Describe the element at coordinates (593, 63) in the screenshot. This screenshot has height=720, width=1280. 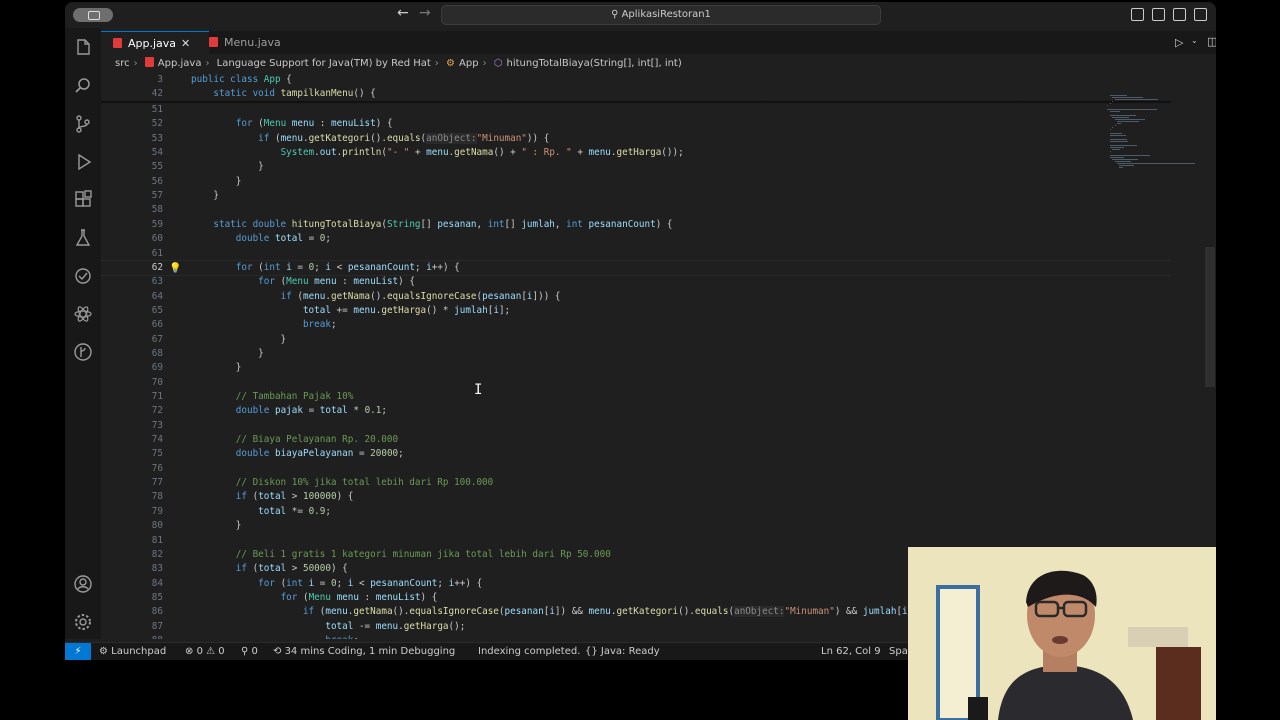
I see `breadcrumb-item: hitungTotalBiaya(String[], int[], int)` at that location.